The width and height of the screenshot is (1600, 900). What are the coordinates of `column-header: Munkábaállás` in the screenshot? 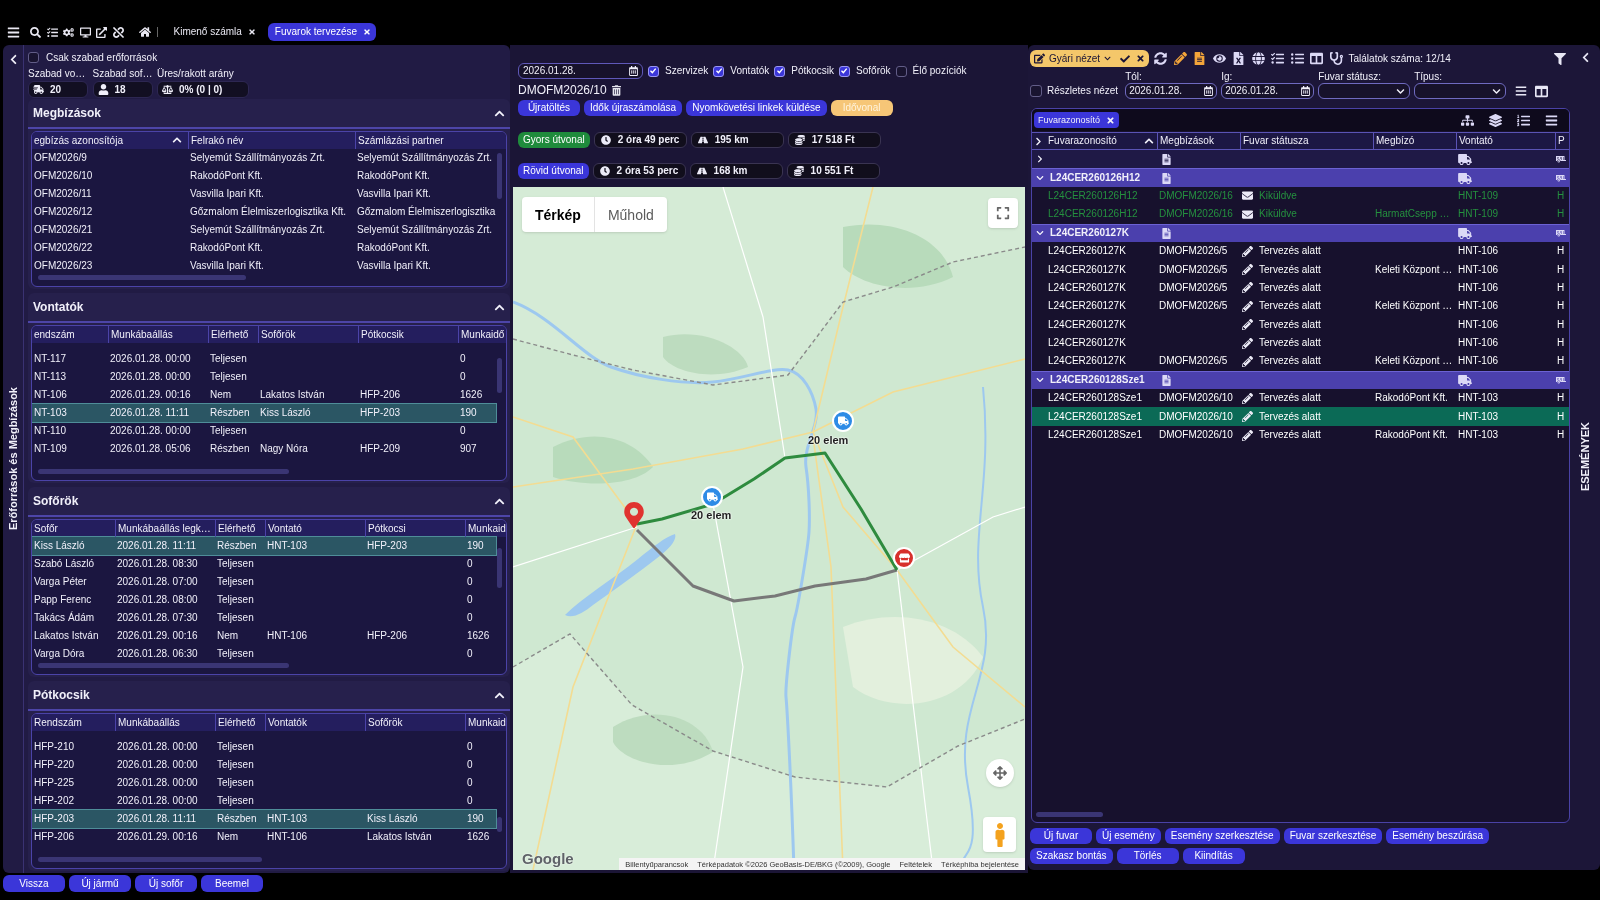 It's located at (158, 334).